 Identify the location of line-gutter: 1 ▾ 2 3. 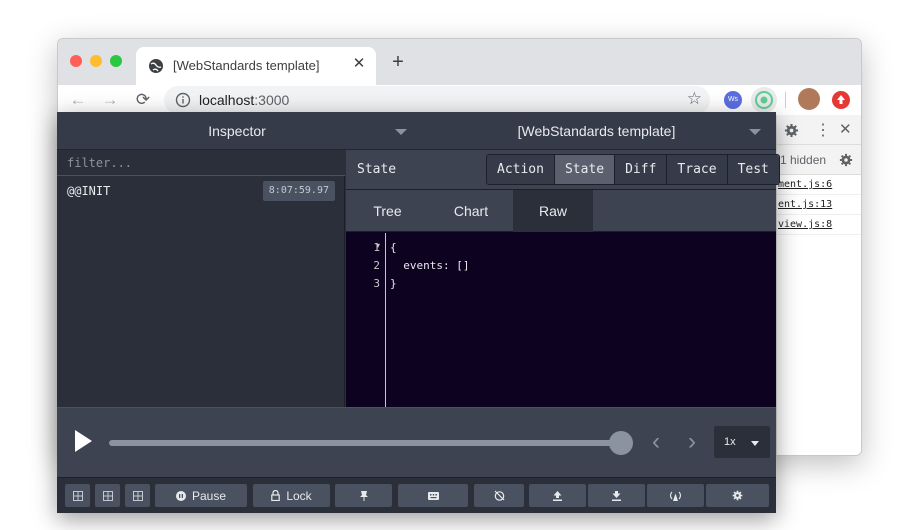
(366, 320).